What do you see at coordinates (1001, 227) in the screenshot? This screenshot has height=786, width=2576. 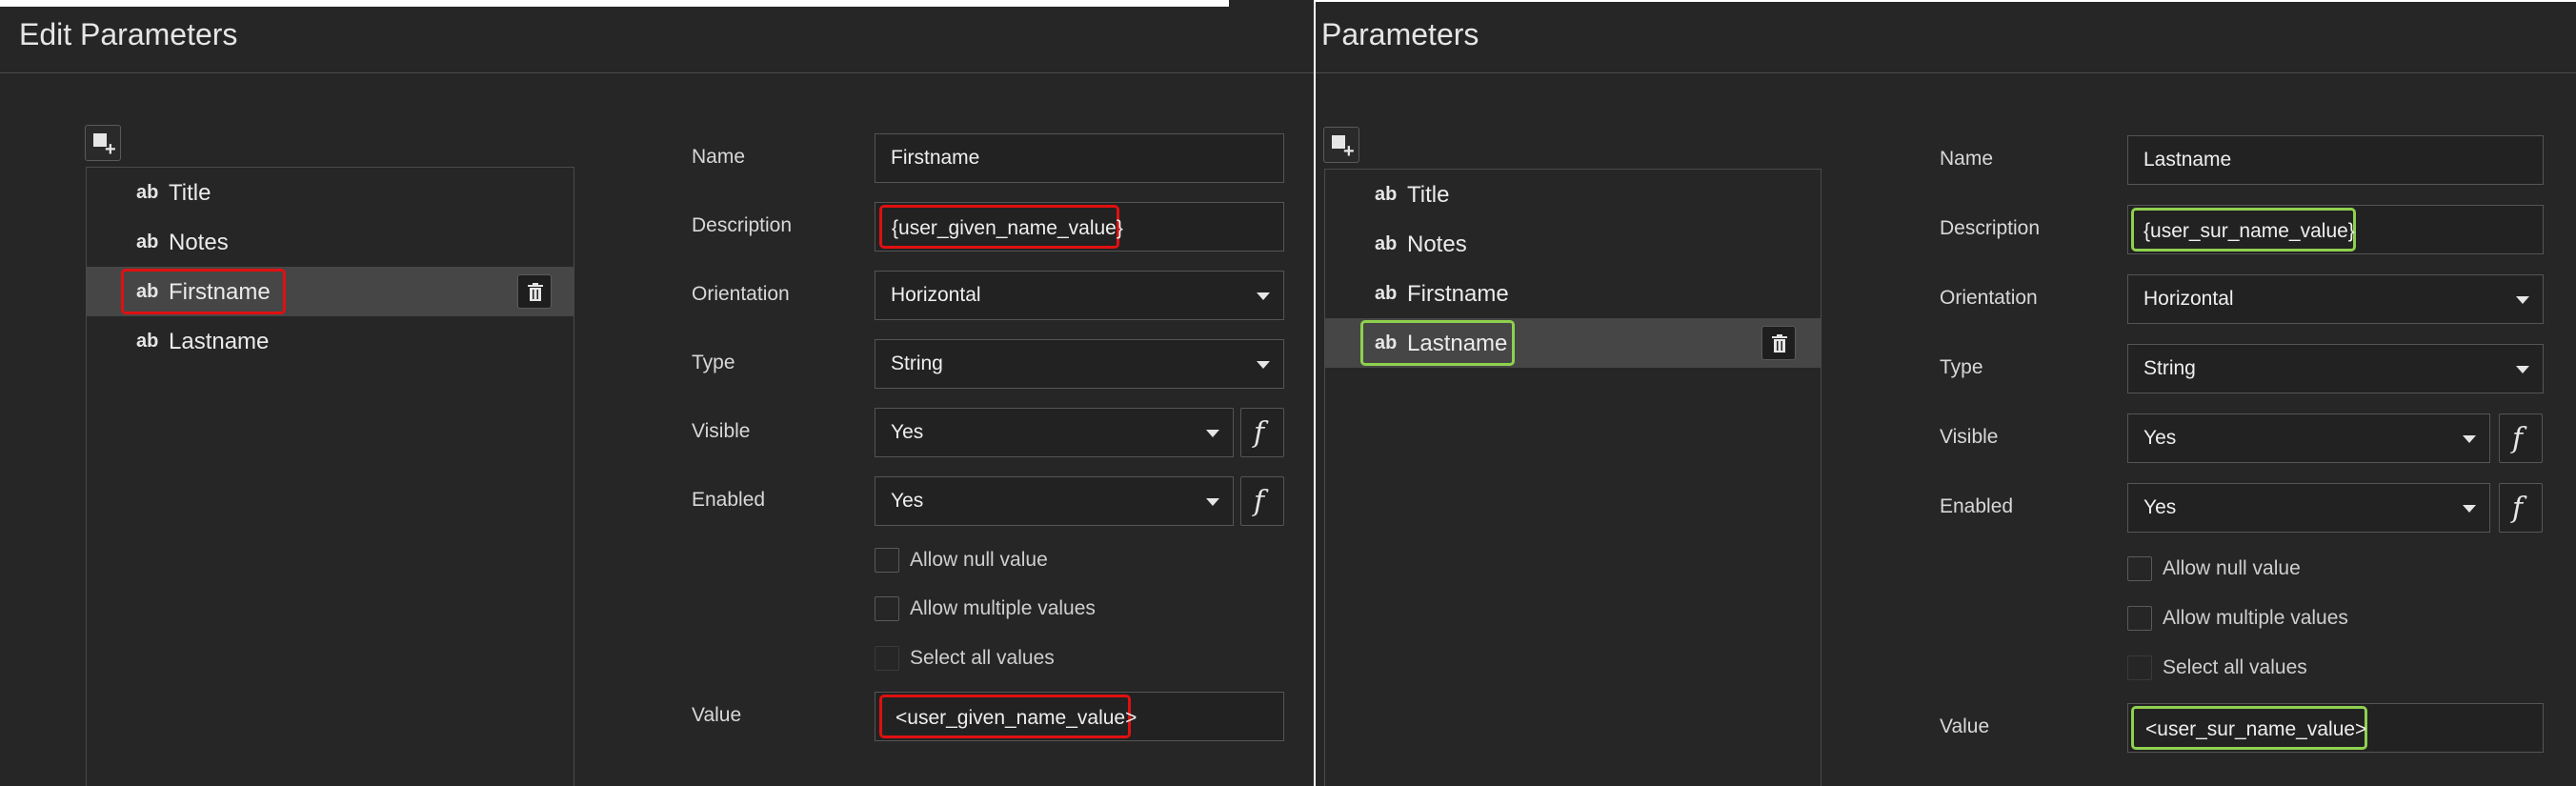 I see `description-highlight: {user_given_name_value}` at bounding box center [1001, 227].